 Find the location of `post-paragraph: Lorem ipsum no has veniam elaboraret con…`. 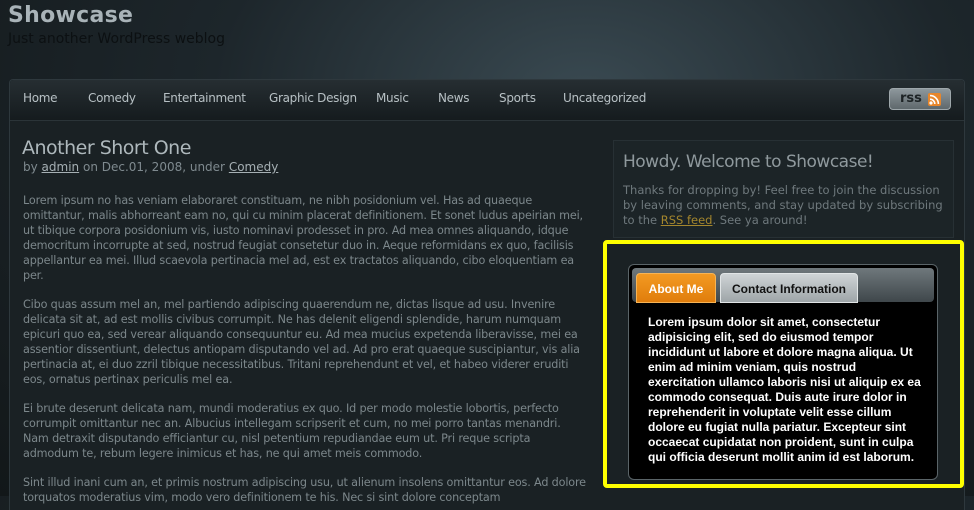

post-paragraph: Lorem ipsum no has veniam elaboraret con… is located at coordinates (303, 238).